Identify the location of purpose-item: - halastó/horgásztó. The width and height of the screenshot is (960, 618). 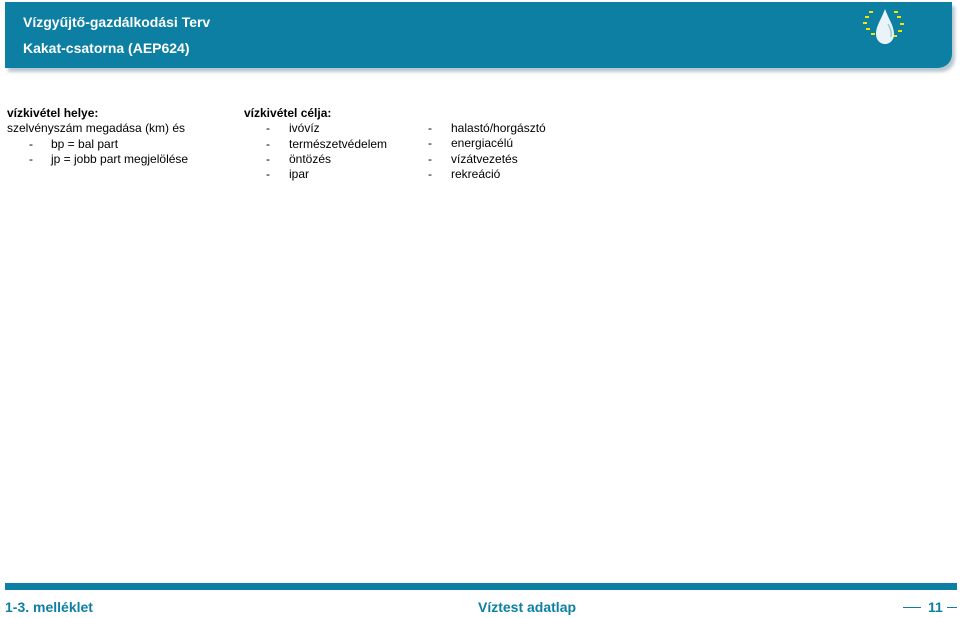
(487, 128).